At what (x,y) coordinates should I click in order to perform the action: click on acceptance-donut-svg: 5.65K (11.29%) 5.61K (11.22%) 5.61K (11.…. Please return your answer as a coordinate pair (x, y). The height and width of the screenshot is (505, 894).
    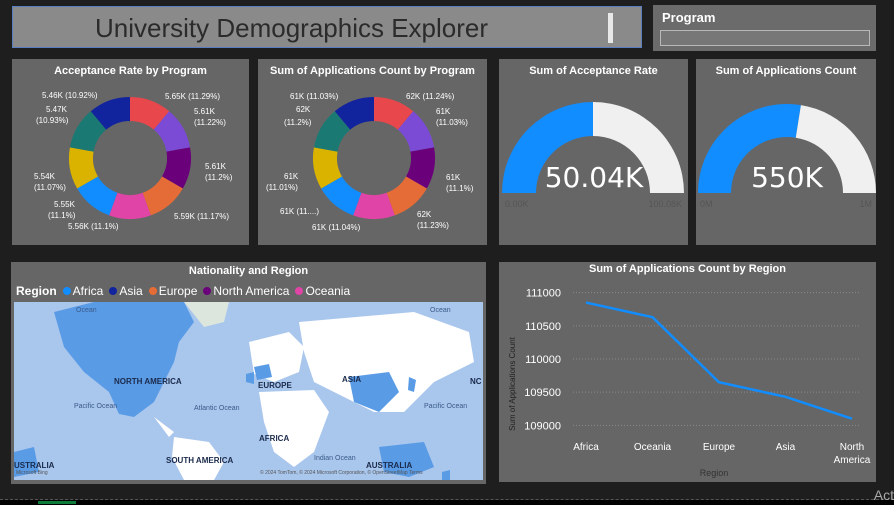
    Looking at the image, I should click on (133, 161).